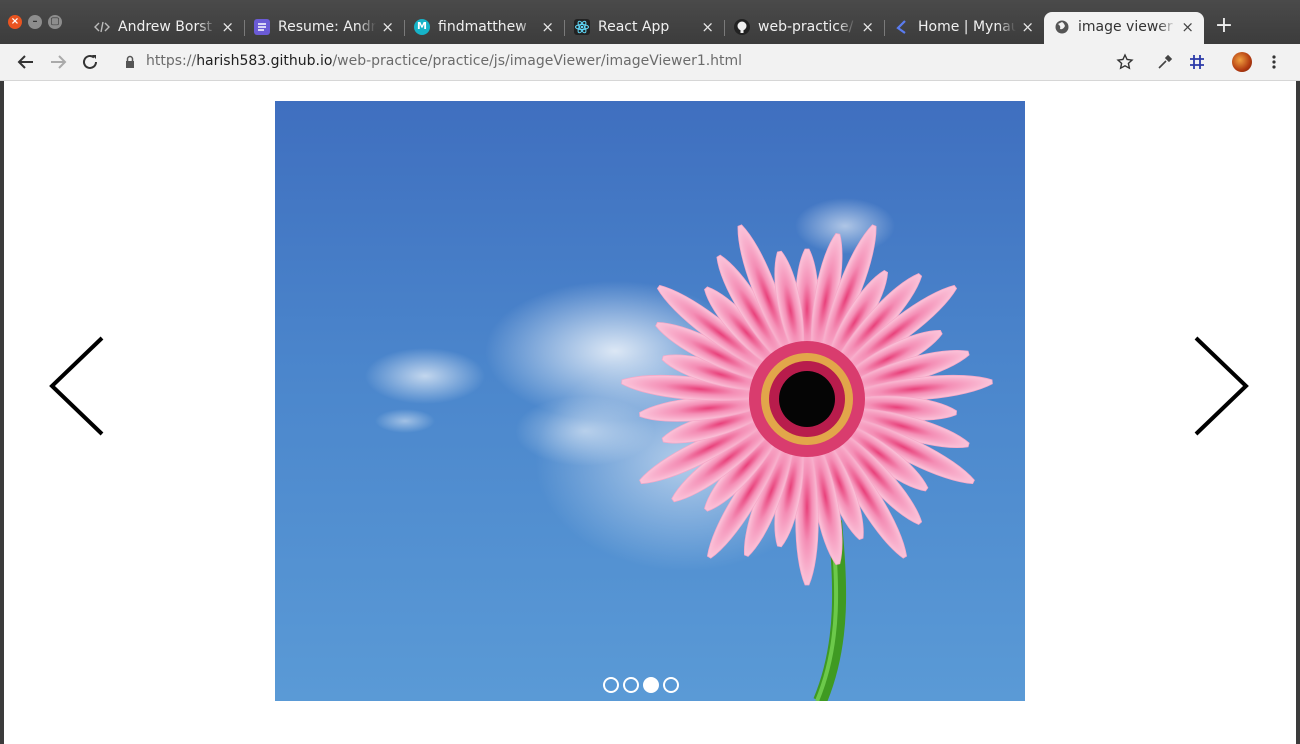 The height and width of the screenshot is (744, 1300). What do you see at coordinates (90, 62) in the screenshot?
I see `reload-icon` at bounding box center [90, 62].